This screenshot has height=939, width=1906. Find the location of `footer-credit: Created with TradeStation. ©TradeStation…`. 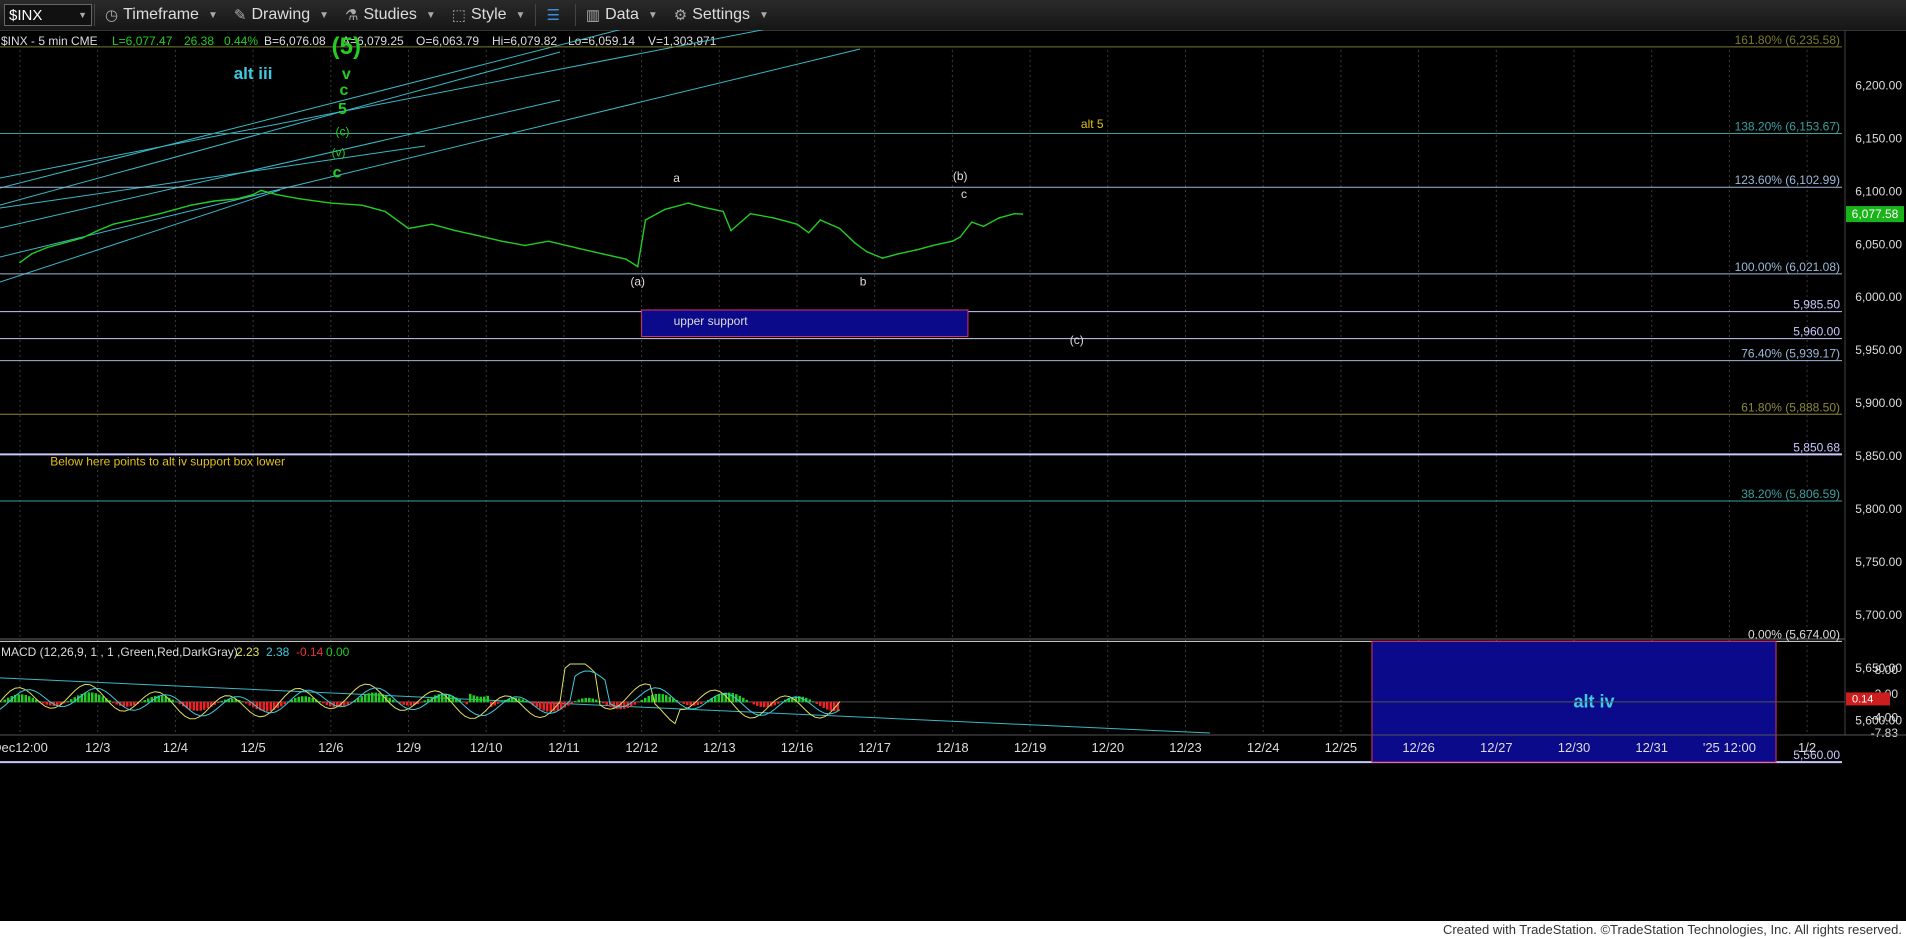

footer-credit: Created with TradeStation. ©TradeStation… is located at coordinates (953, 930).